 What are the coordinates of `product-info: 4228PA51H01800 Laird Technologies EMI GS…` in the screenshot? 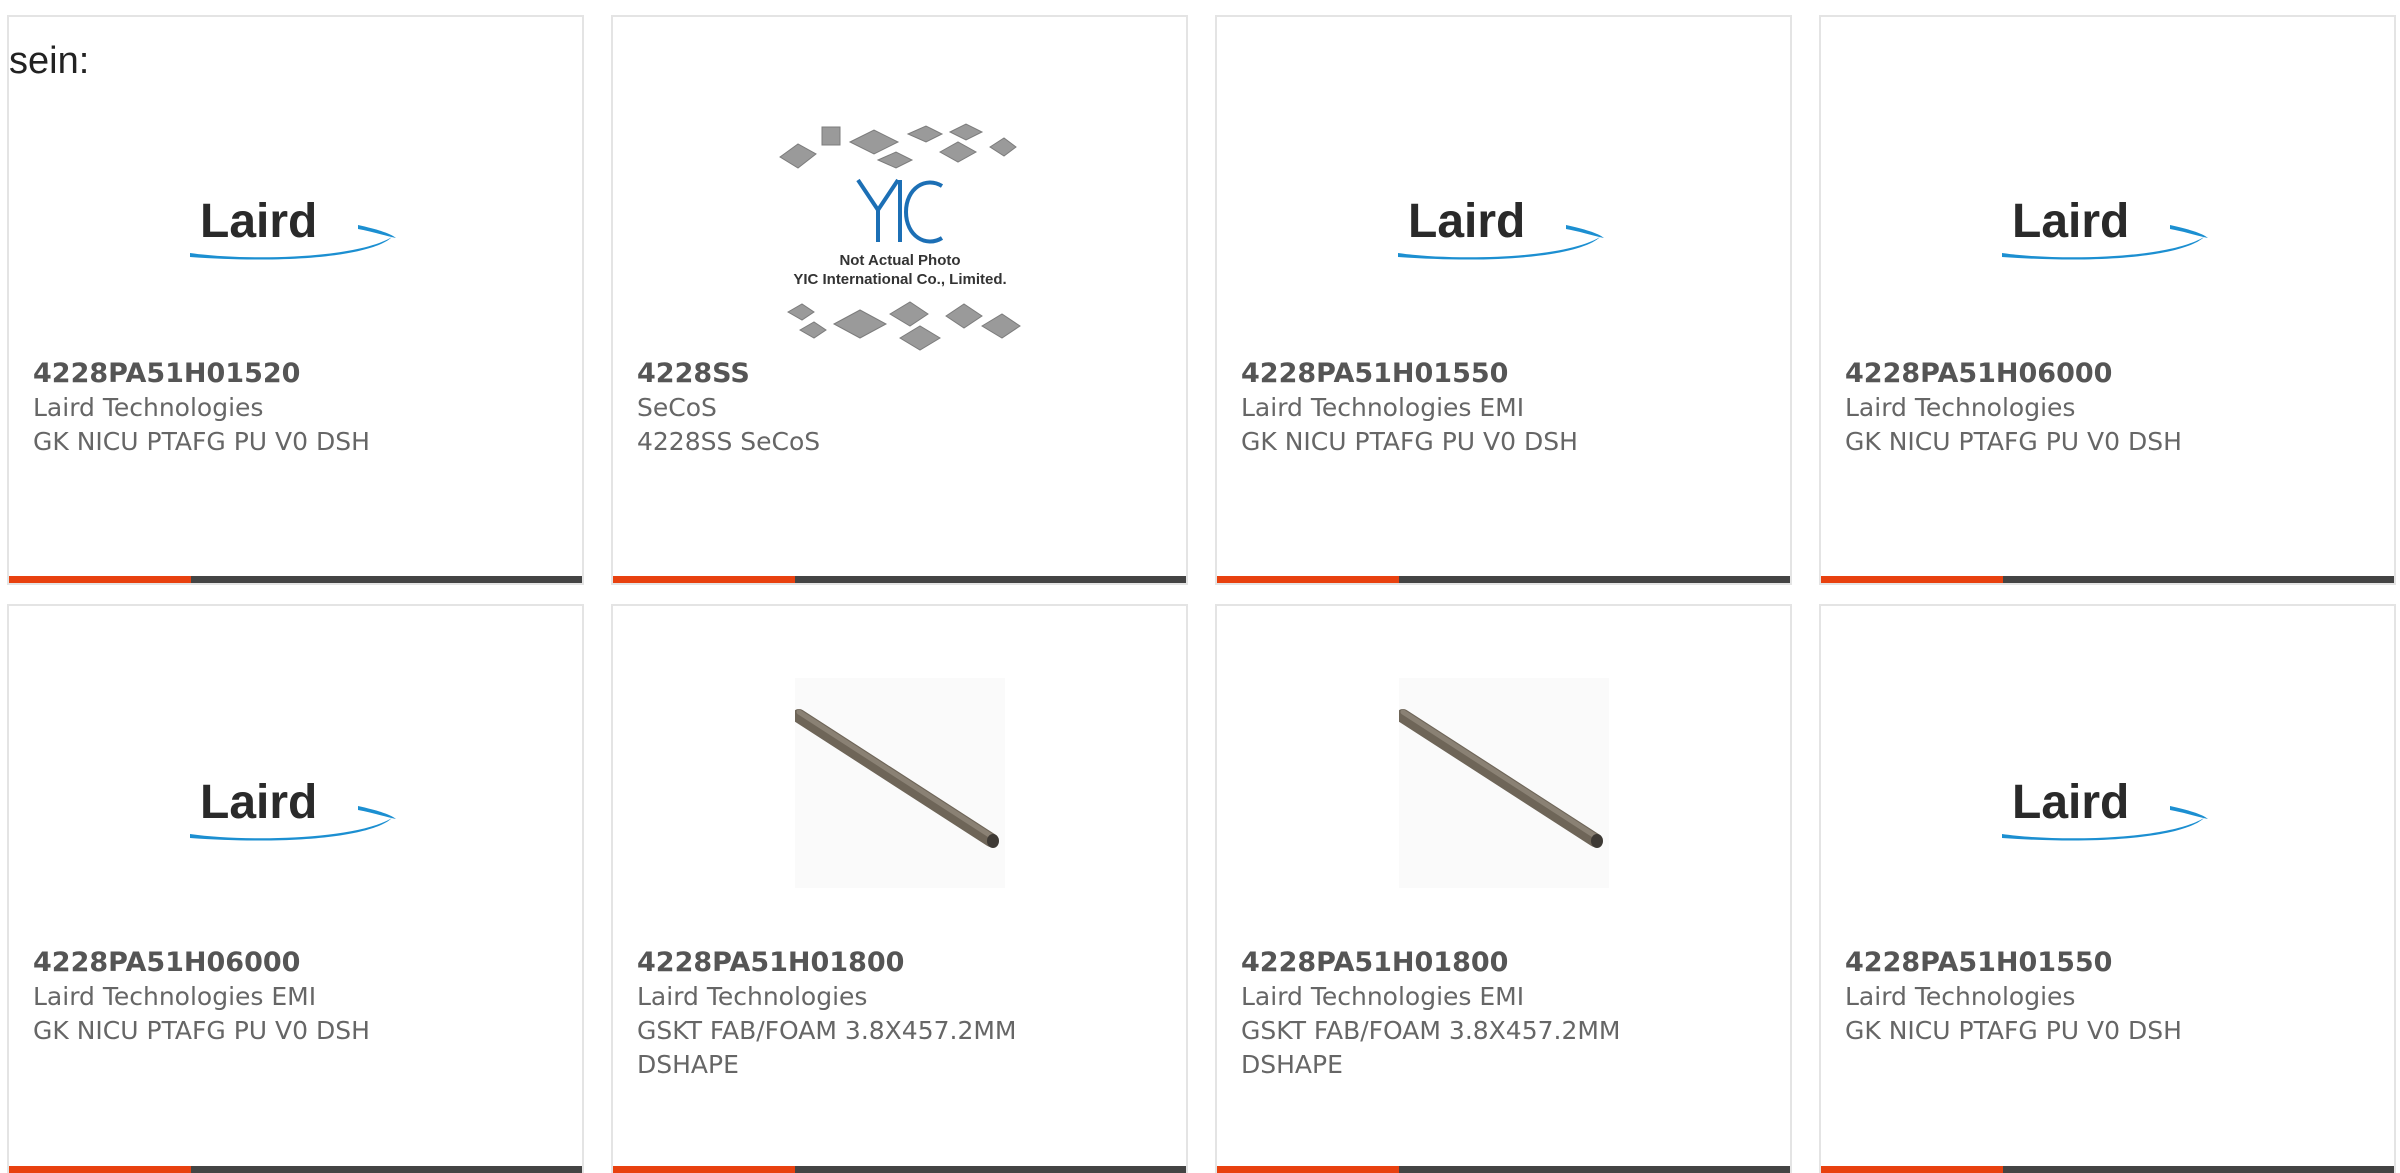 It's located at (1503, 1014).